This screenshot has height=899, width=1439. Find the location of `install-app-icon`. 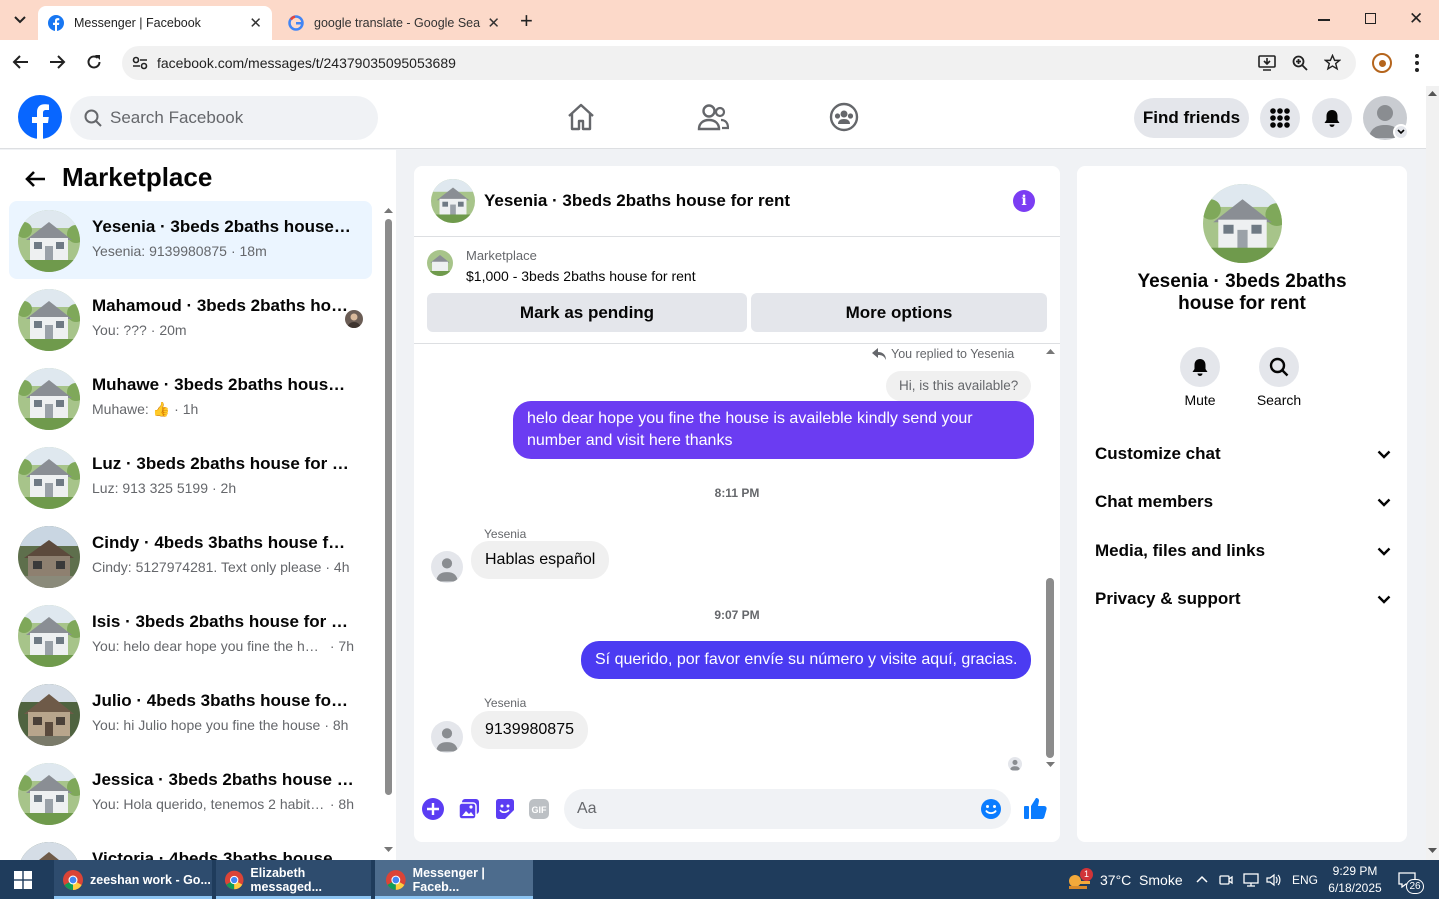

install-app-icon is located at coordinates (1267, 63).